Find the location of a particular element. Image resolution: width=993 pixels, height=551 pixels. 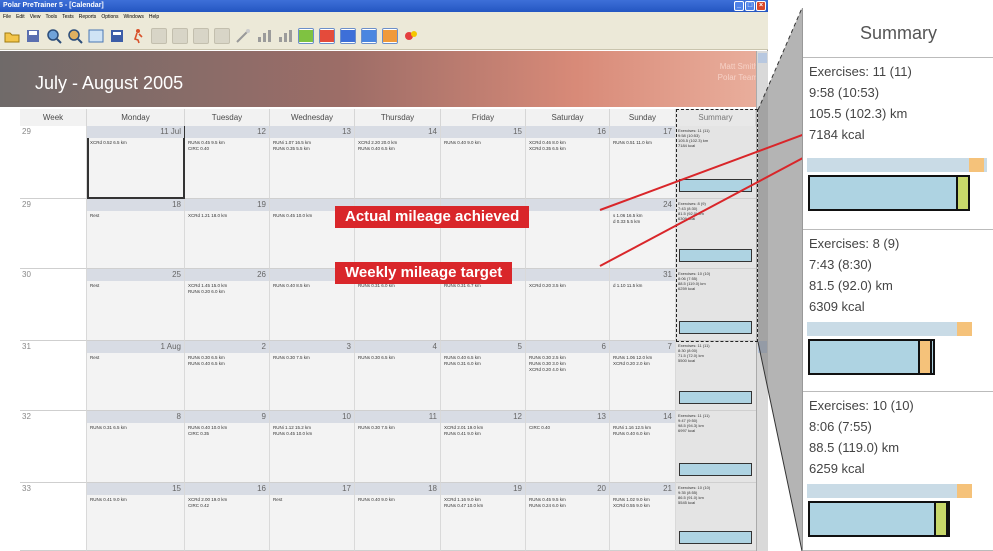

day-cell: 17 Rest is located at coordinates (312, 517).